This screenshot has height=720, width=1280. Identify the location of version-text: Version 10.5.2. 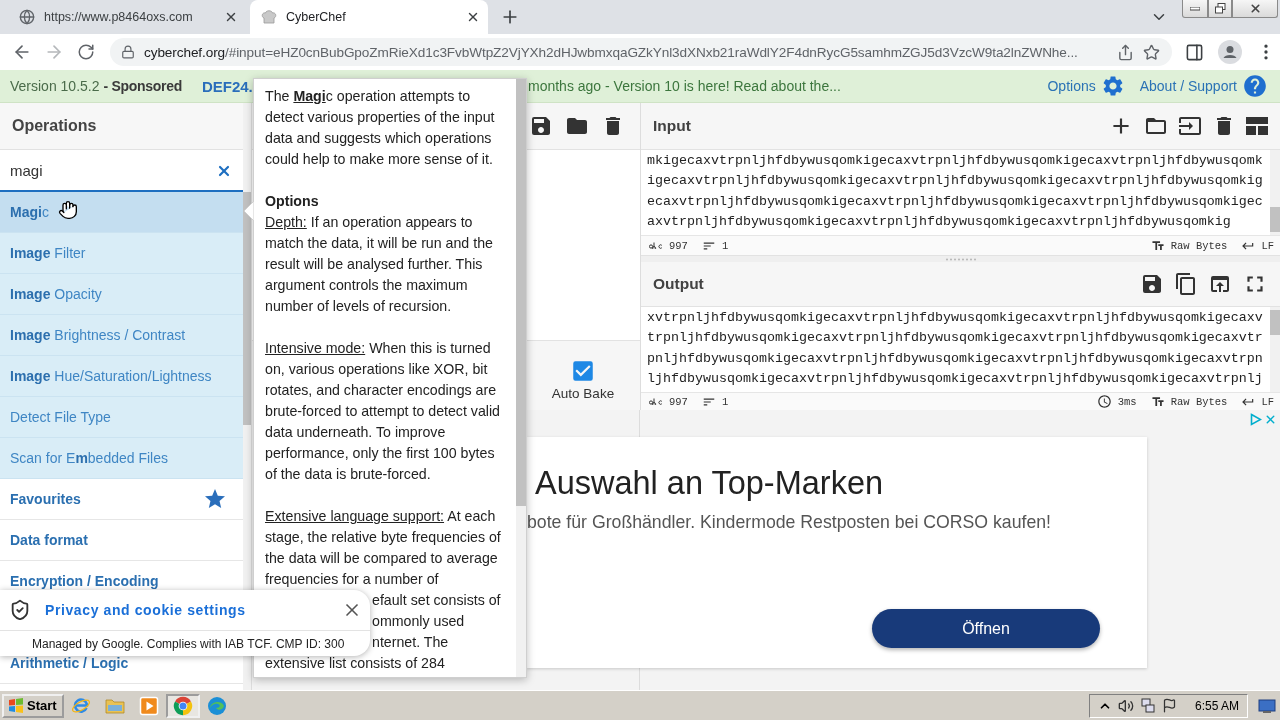
(55, 86).